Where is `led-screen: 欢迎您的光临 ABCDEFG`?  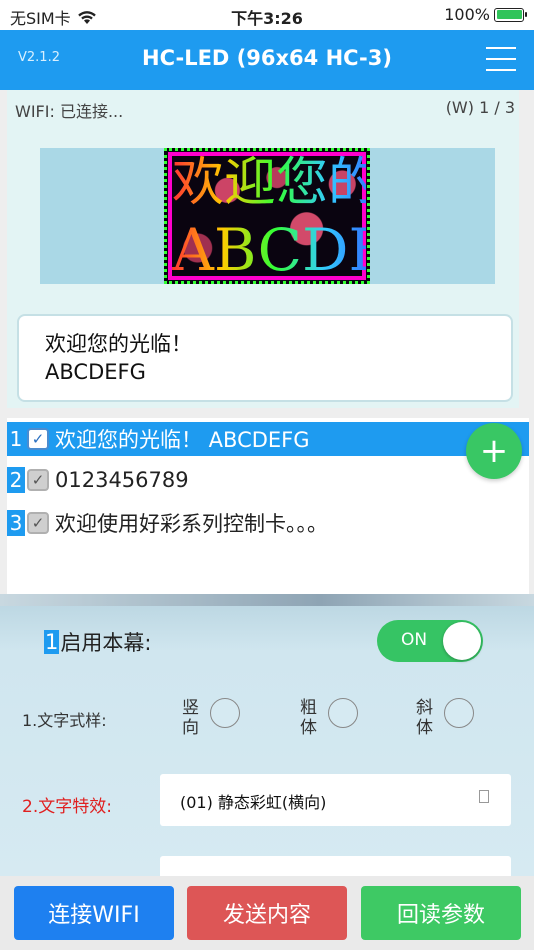
led-screen: 欢迎您的光临 ABCDEFG is located at coordinates (267, 216).